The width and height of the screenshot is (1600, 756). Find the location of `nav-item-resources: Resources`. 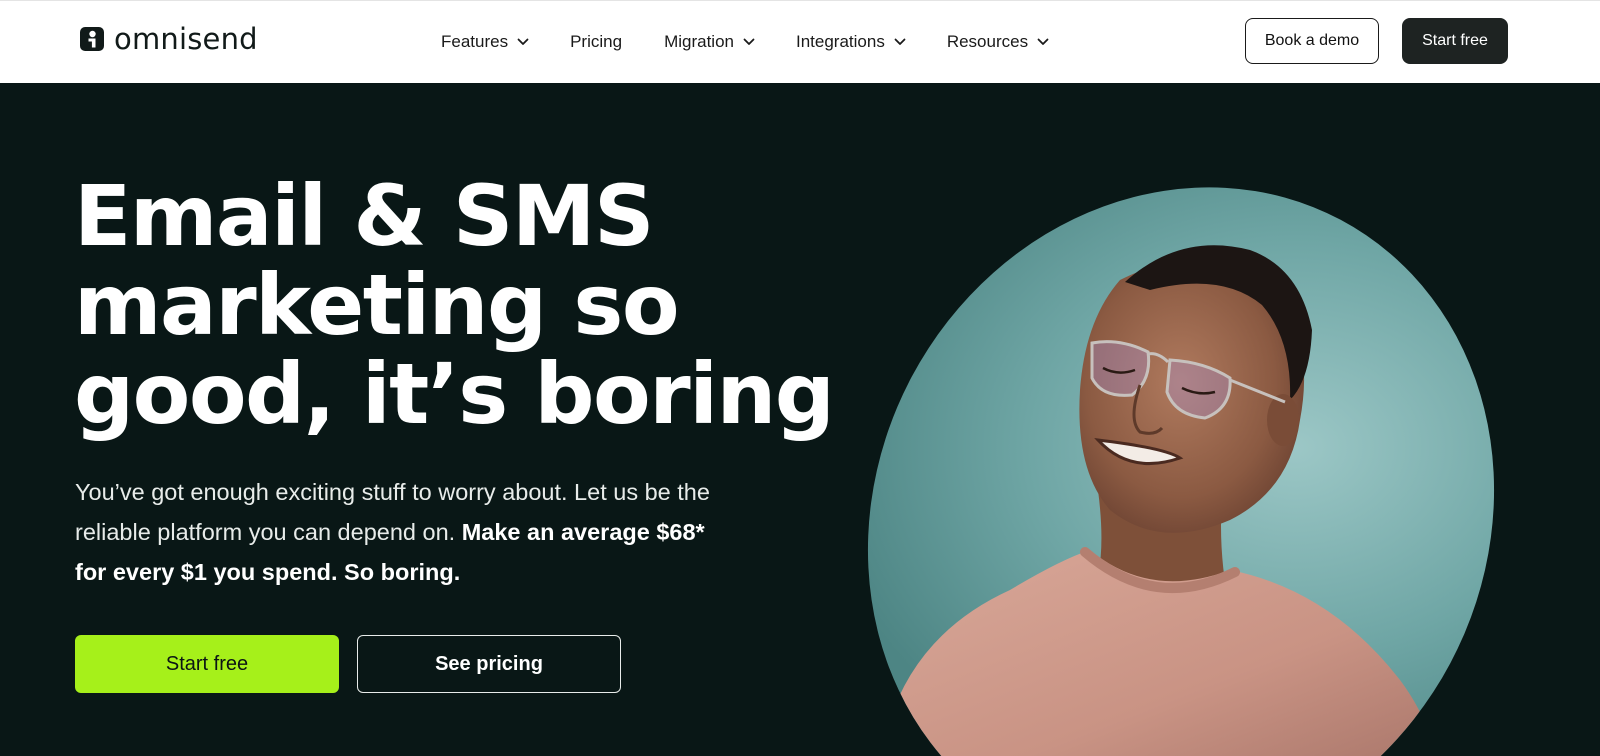

nav-item-resources: Resources is located at coordinates (998, 42).